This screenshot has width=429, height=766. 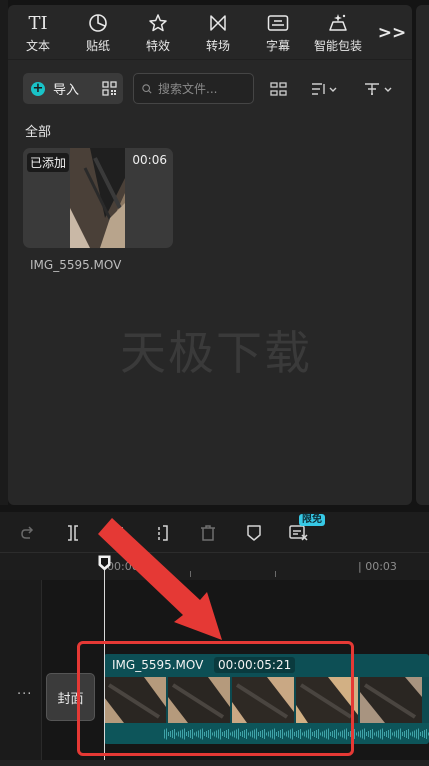 I want to click on marker-shield-icon, so click(x=254, y=533).